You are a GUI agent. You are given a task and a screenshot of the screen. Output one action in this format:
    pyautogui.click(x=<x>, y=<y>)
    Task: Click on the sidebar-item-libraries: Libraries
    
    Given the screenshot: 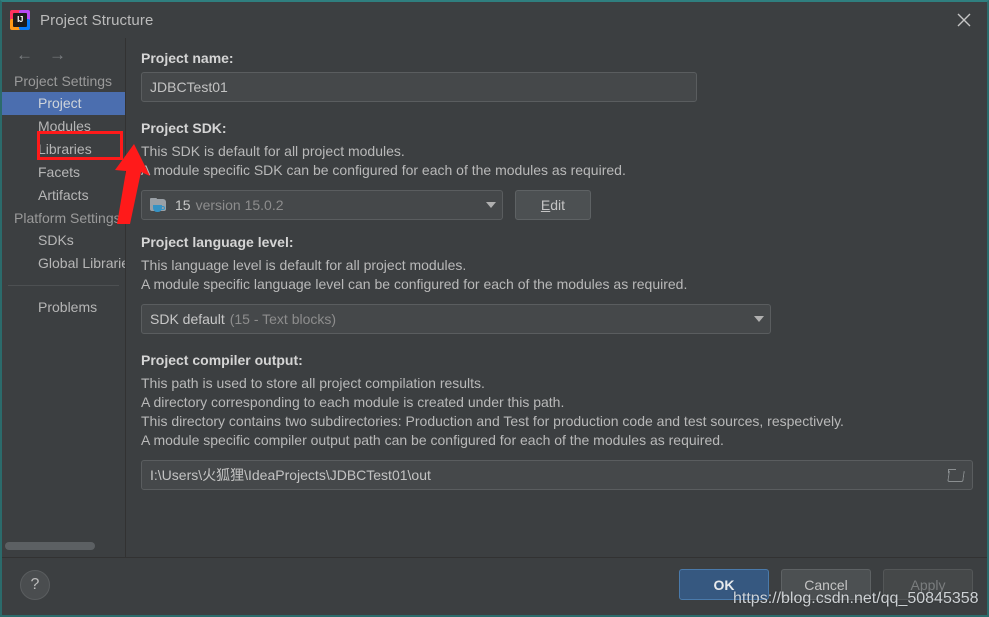 What is the action you would take?
    pyautogui.click(x=63, y=149)
    